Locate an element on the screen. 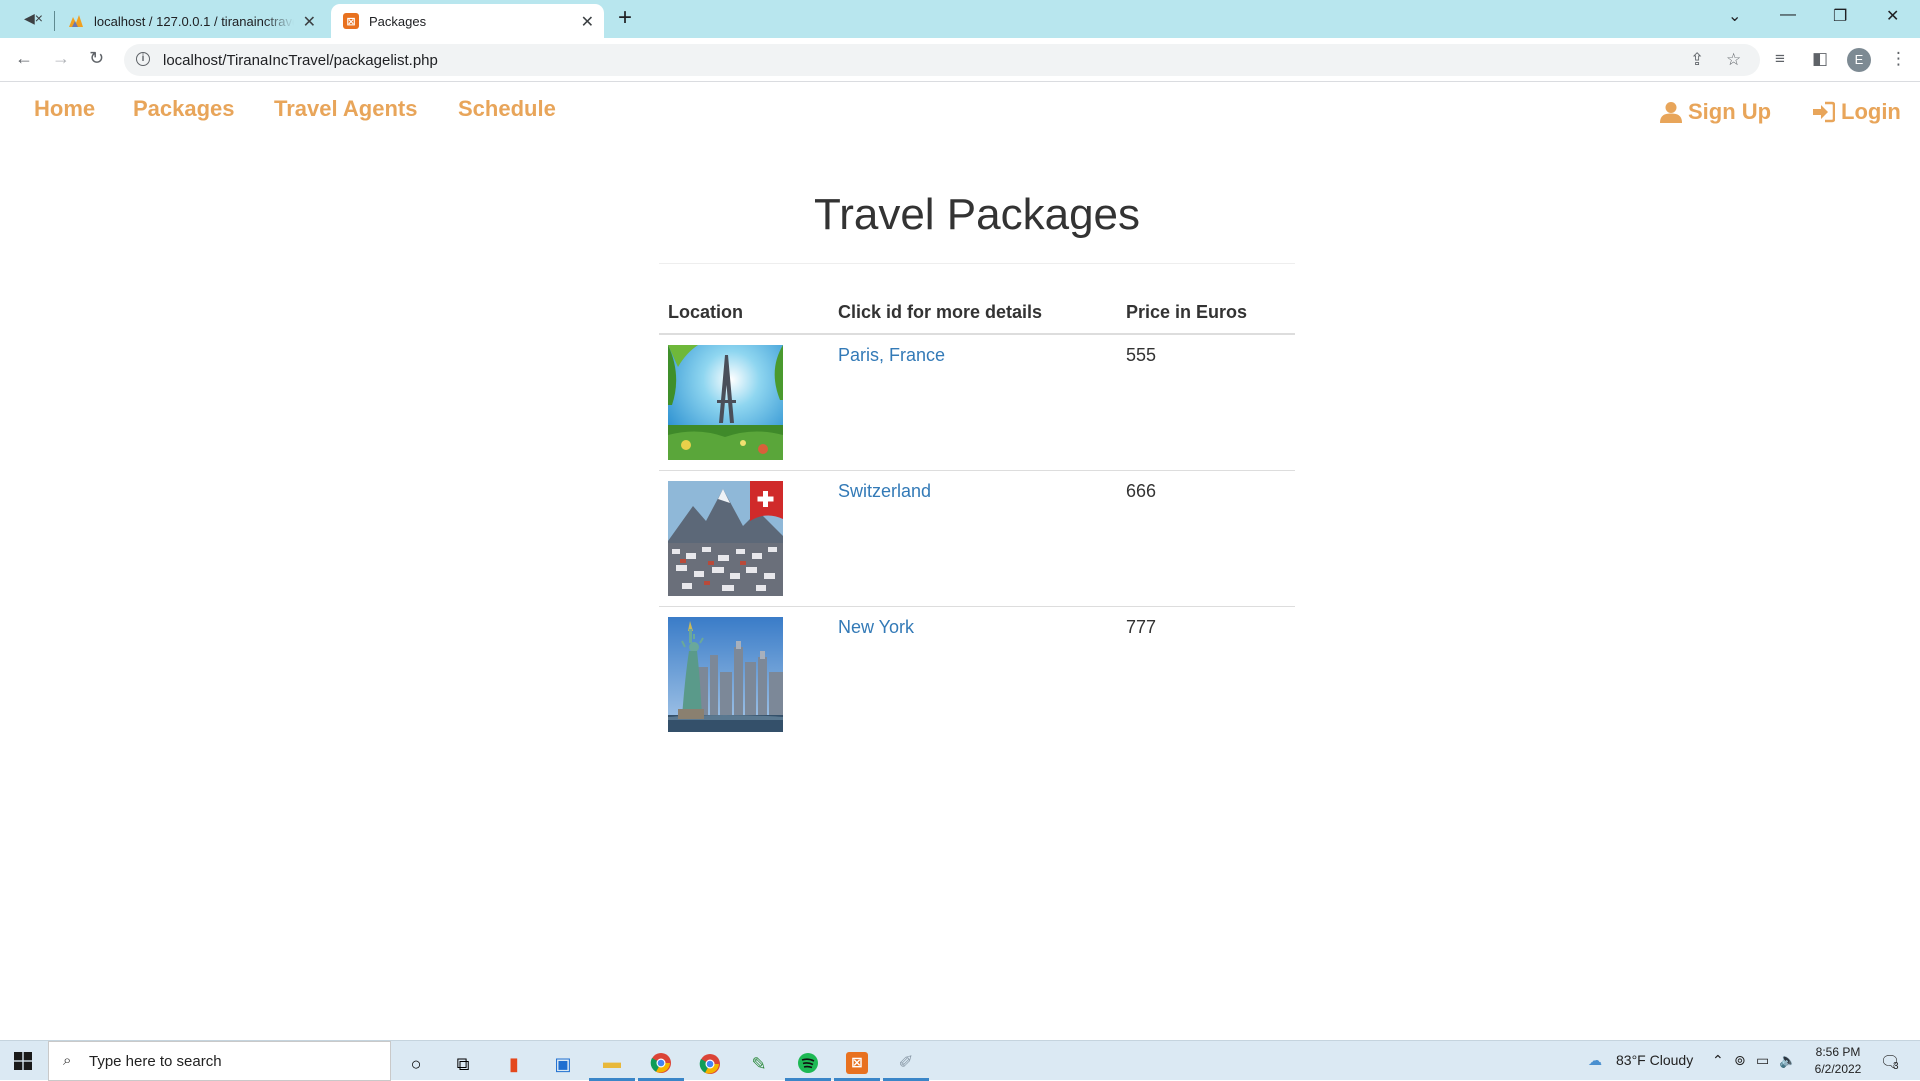 The height and width of the screenshot is (1081, 1920). column-header: Price in Euros is located at coordinates (1206, 312).